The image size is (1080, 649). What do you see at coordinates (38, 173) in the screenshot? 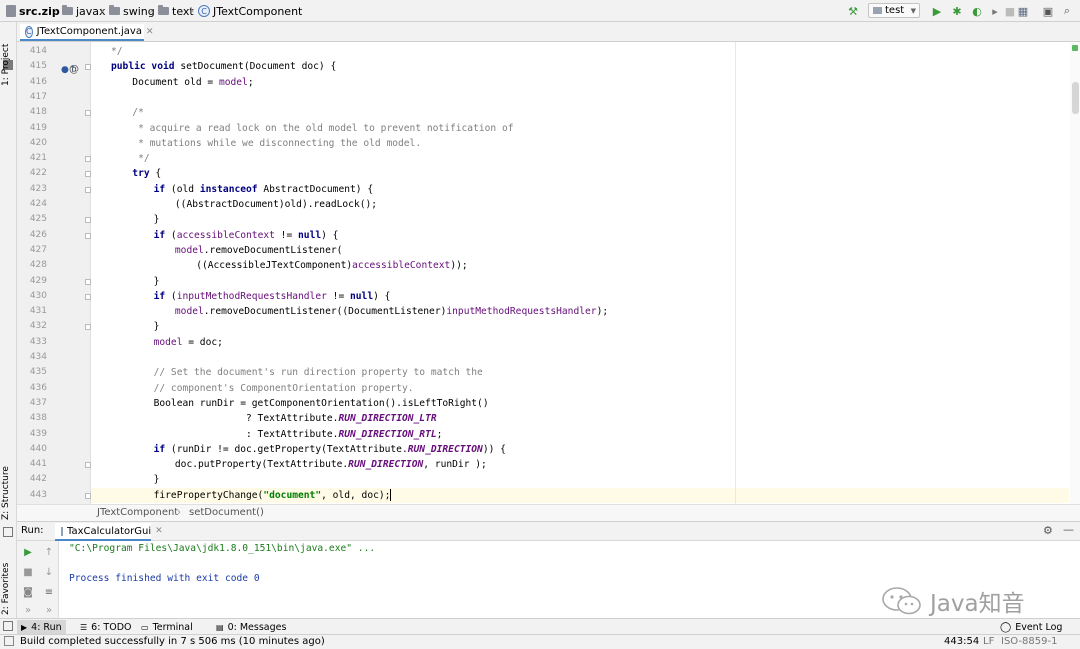
I see `line-number: 422` at bounding box center [38, 173].